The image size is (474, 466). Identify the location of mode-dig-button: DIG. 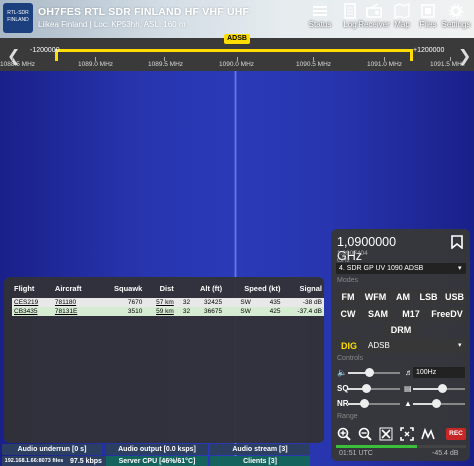
(349, 346).